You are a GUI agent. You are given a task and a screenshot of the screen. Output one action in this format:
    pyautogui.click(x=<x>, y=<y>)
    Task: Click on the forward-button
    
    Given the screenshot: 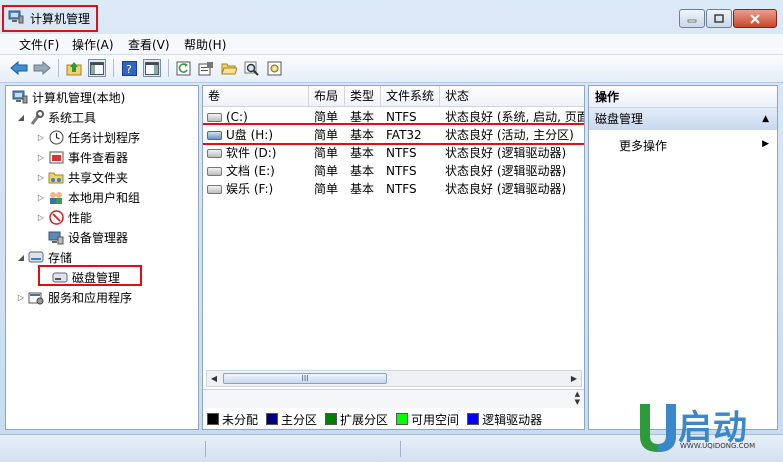 What is the action you would take?
    pyautogui.click(x=42, y=68)
    